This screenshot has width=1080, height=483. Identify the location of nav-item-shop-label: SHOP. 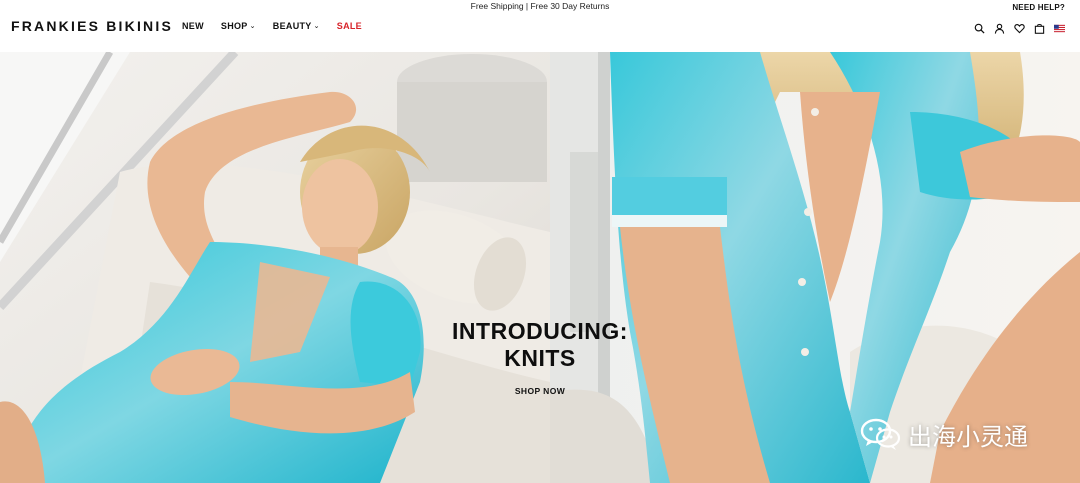
(234, 26).